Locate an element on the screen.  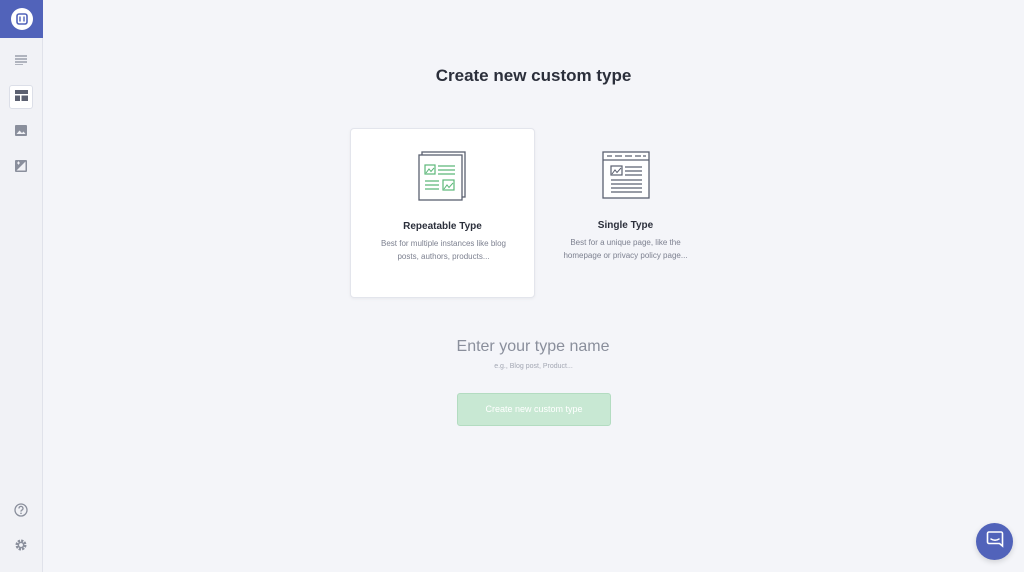
sidebar-item-slices is located at coordinates (21, 168).